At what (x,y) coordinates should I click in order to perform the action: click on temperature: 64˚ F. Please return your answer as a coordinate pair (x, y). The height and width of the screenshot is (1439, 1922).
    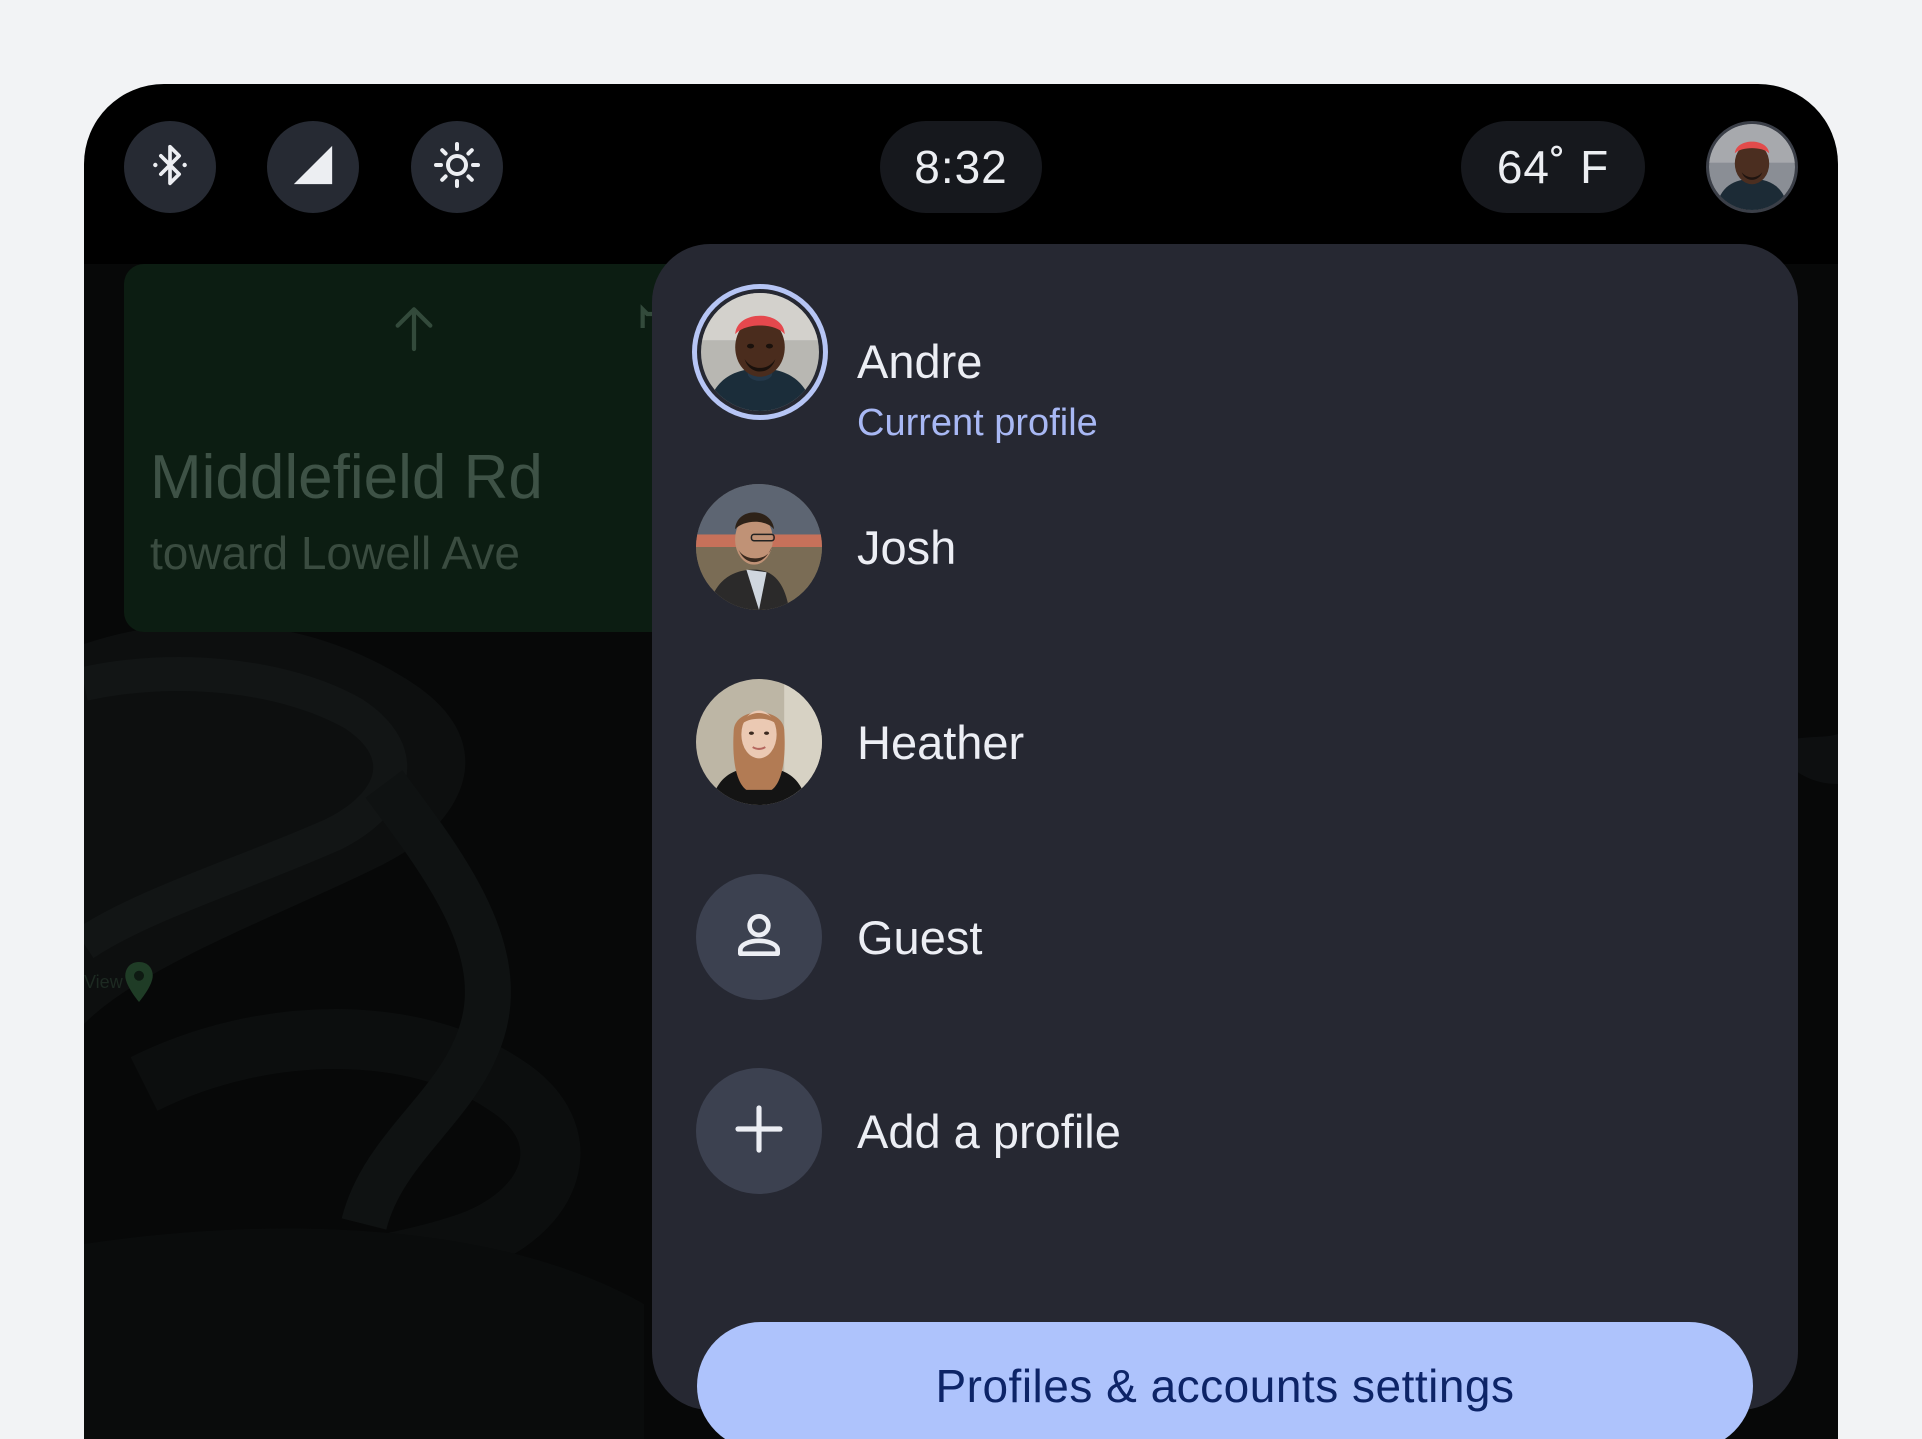
    Looking at the image, I should click on (1553, 167).